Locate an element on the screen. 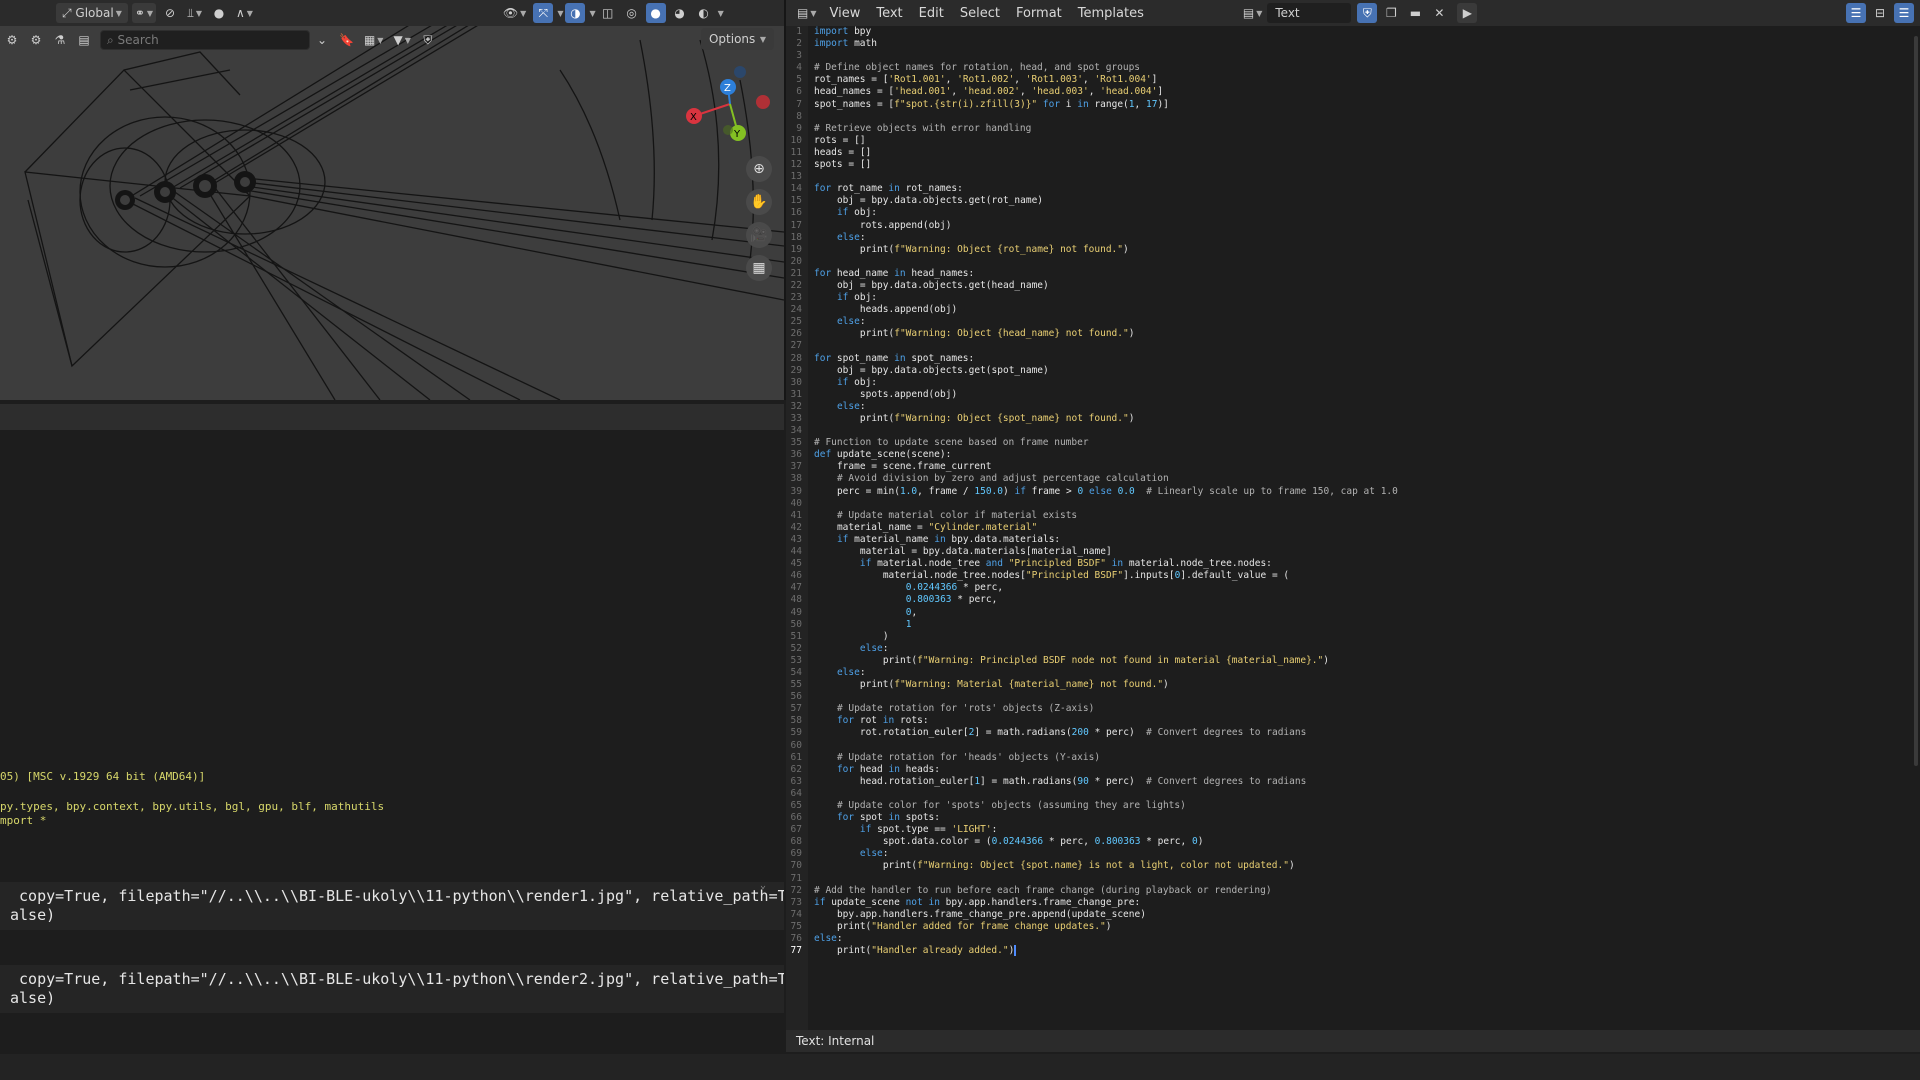 The width and height of the screenshot is (1920, 1080). code-line: 3 is located at coordinates (1092, 56).